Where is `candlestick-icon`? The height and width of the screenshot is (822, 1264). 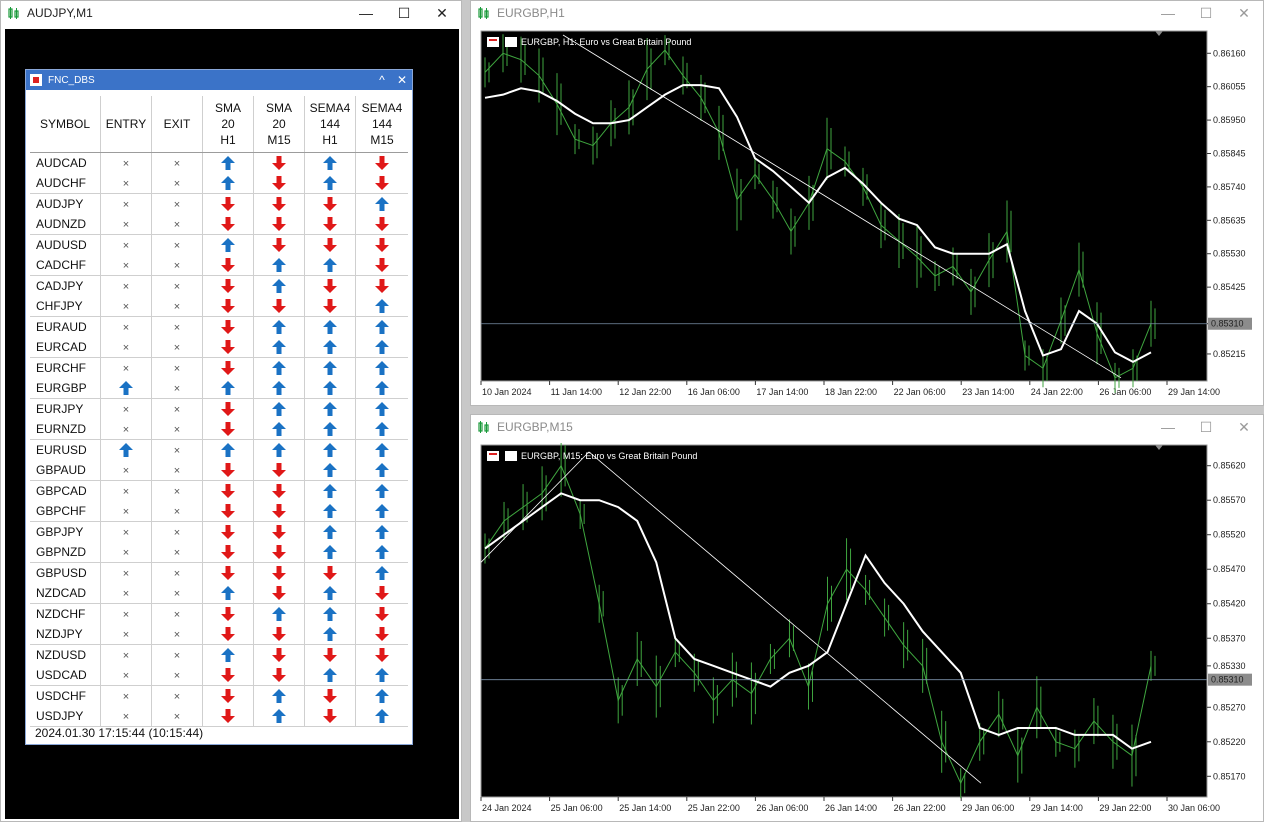
candlestick-icon is located at coordinates (483, 427).